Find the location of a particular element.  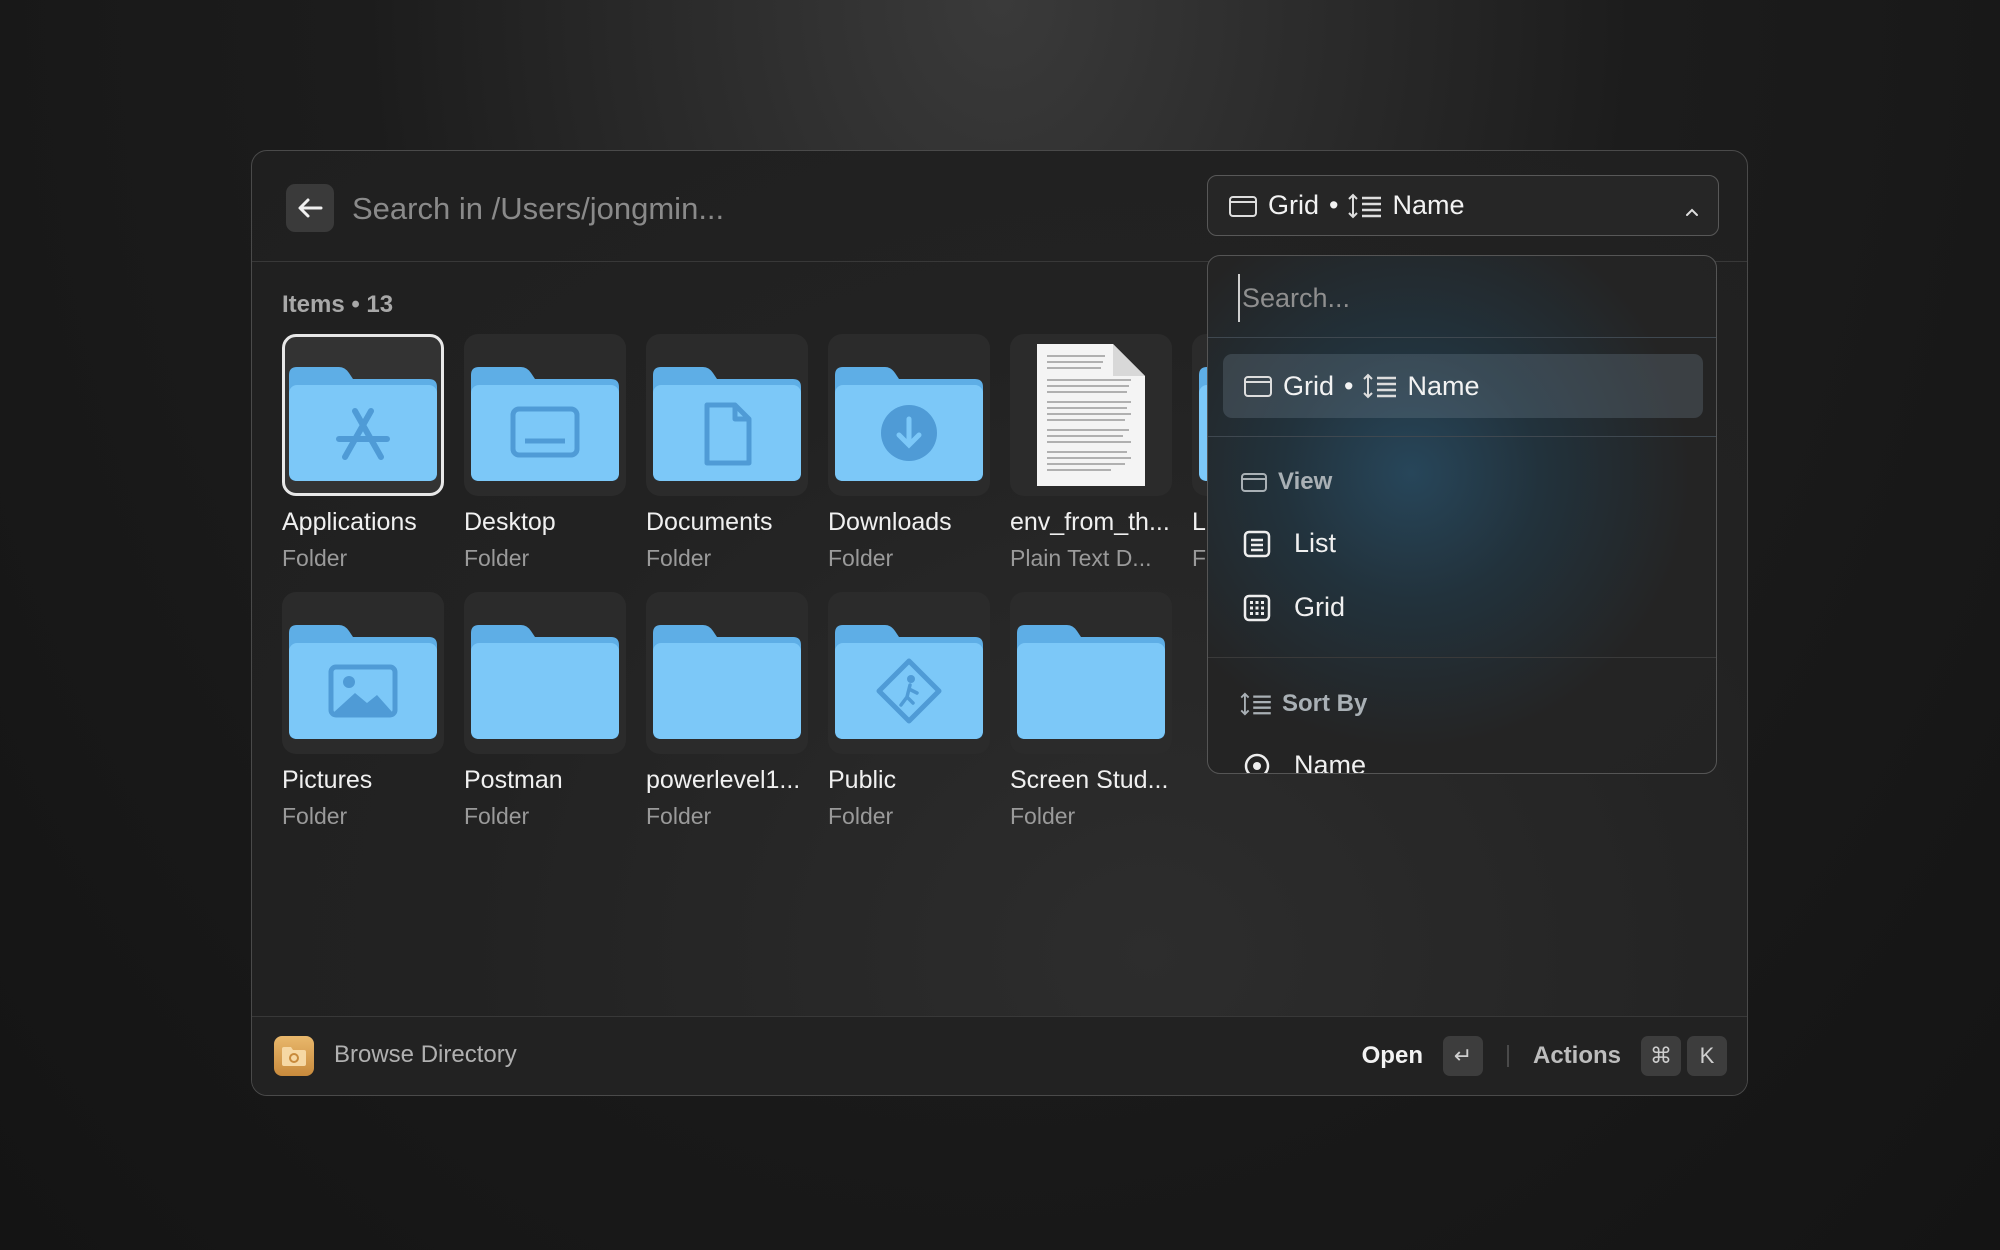

menu-section-sort: Sort By is located at coordinates (1303, 704).